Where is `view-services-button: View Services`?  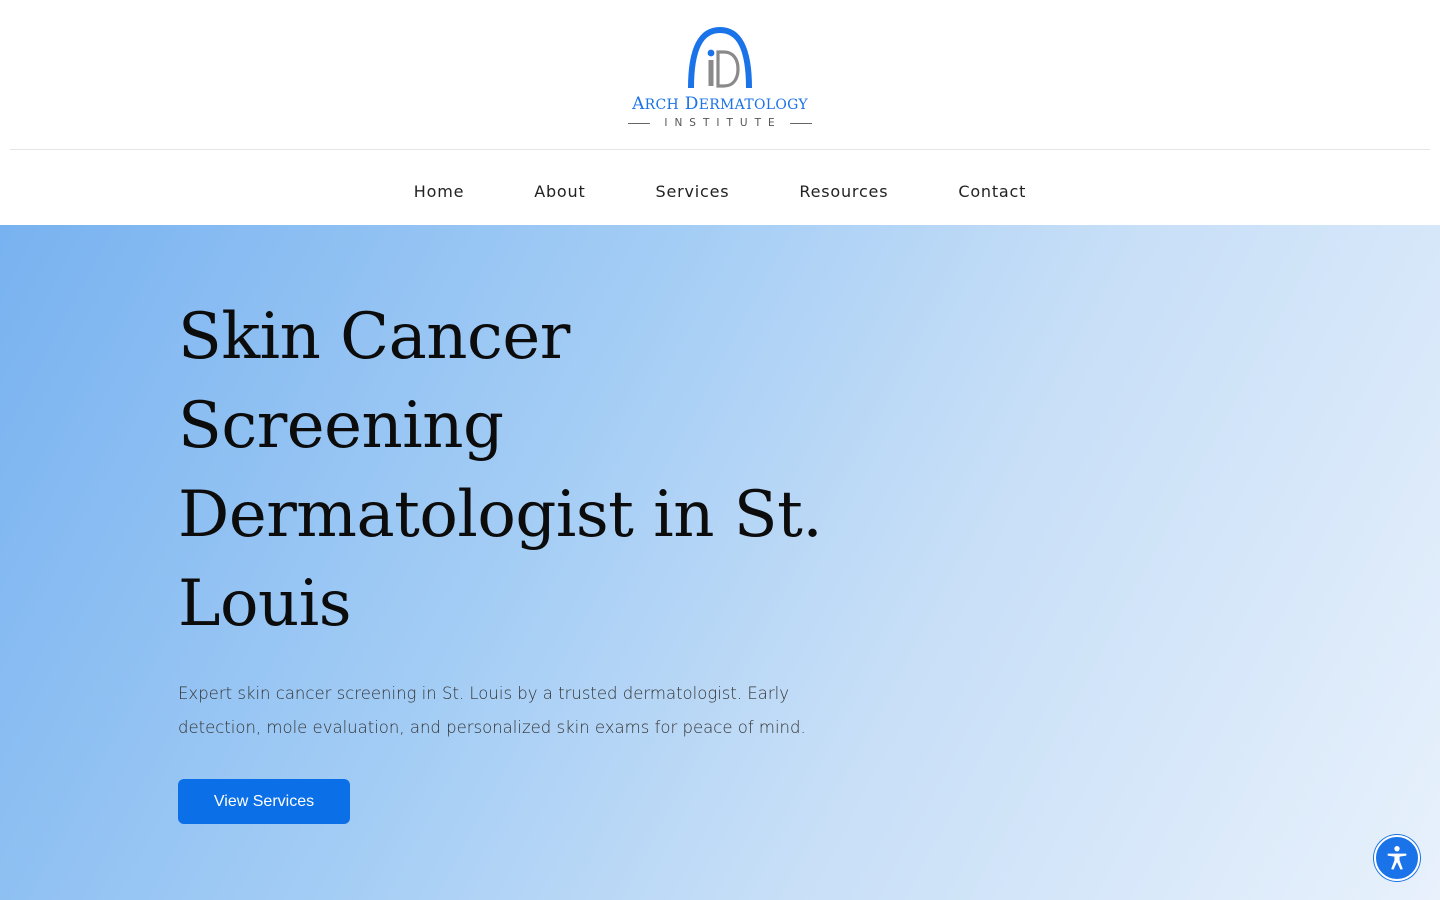
view-services-button: View Services is located at coordinates (264, 801).